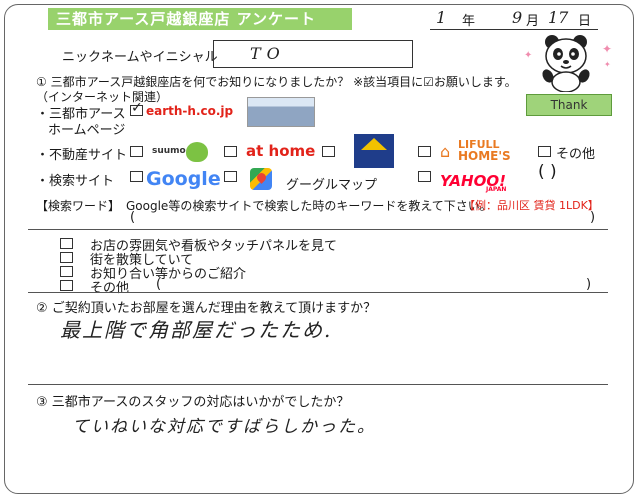  I want to click on lifull-logo-line2: HOME'S, so click(484, 156).